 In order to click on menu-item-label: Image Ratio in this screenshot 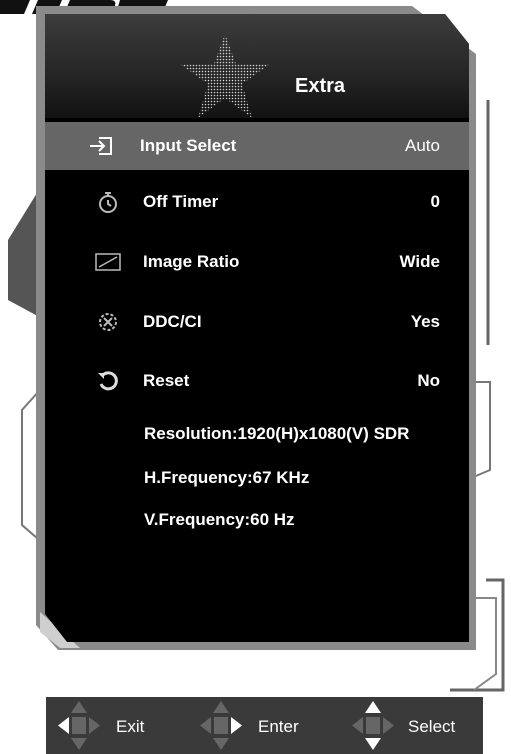, I will do `click(191, 261)`.